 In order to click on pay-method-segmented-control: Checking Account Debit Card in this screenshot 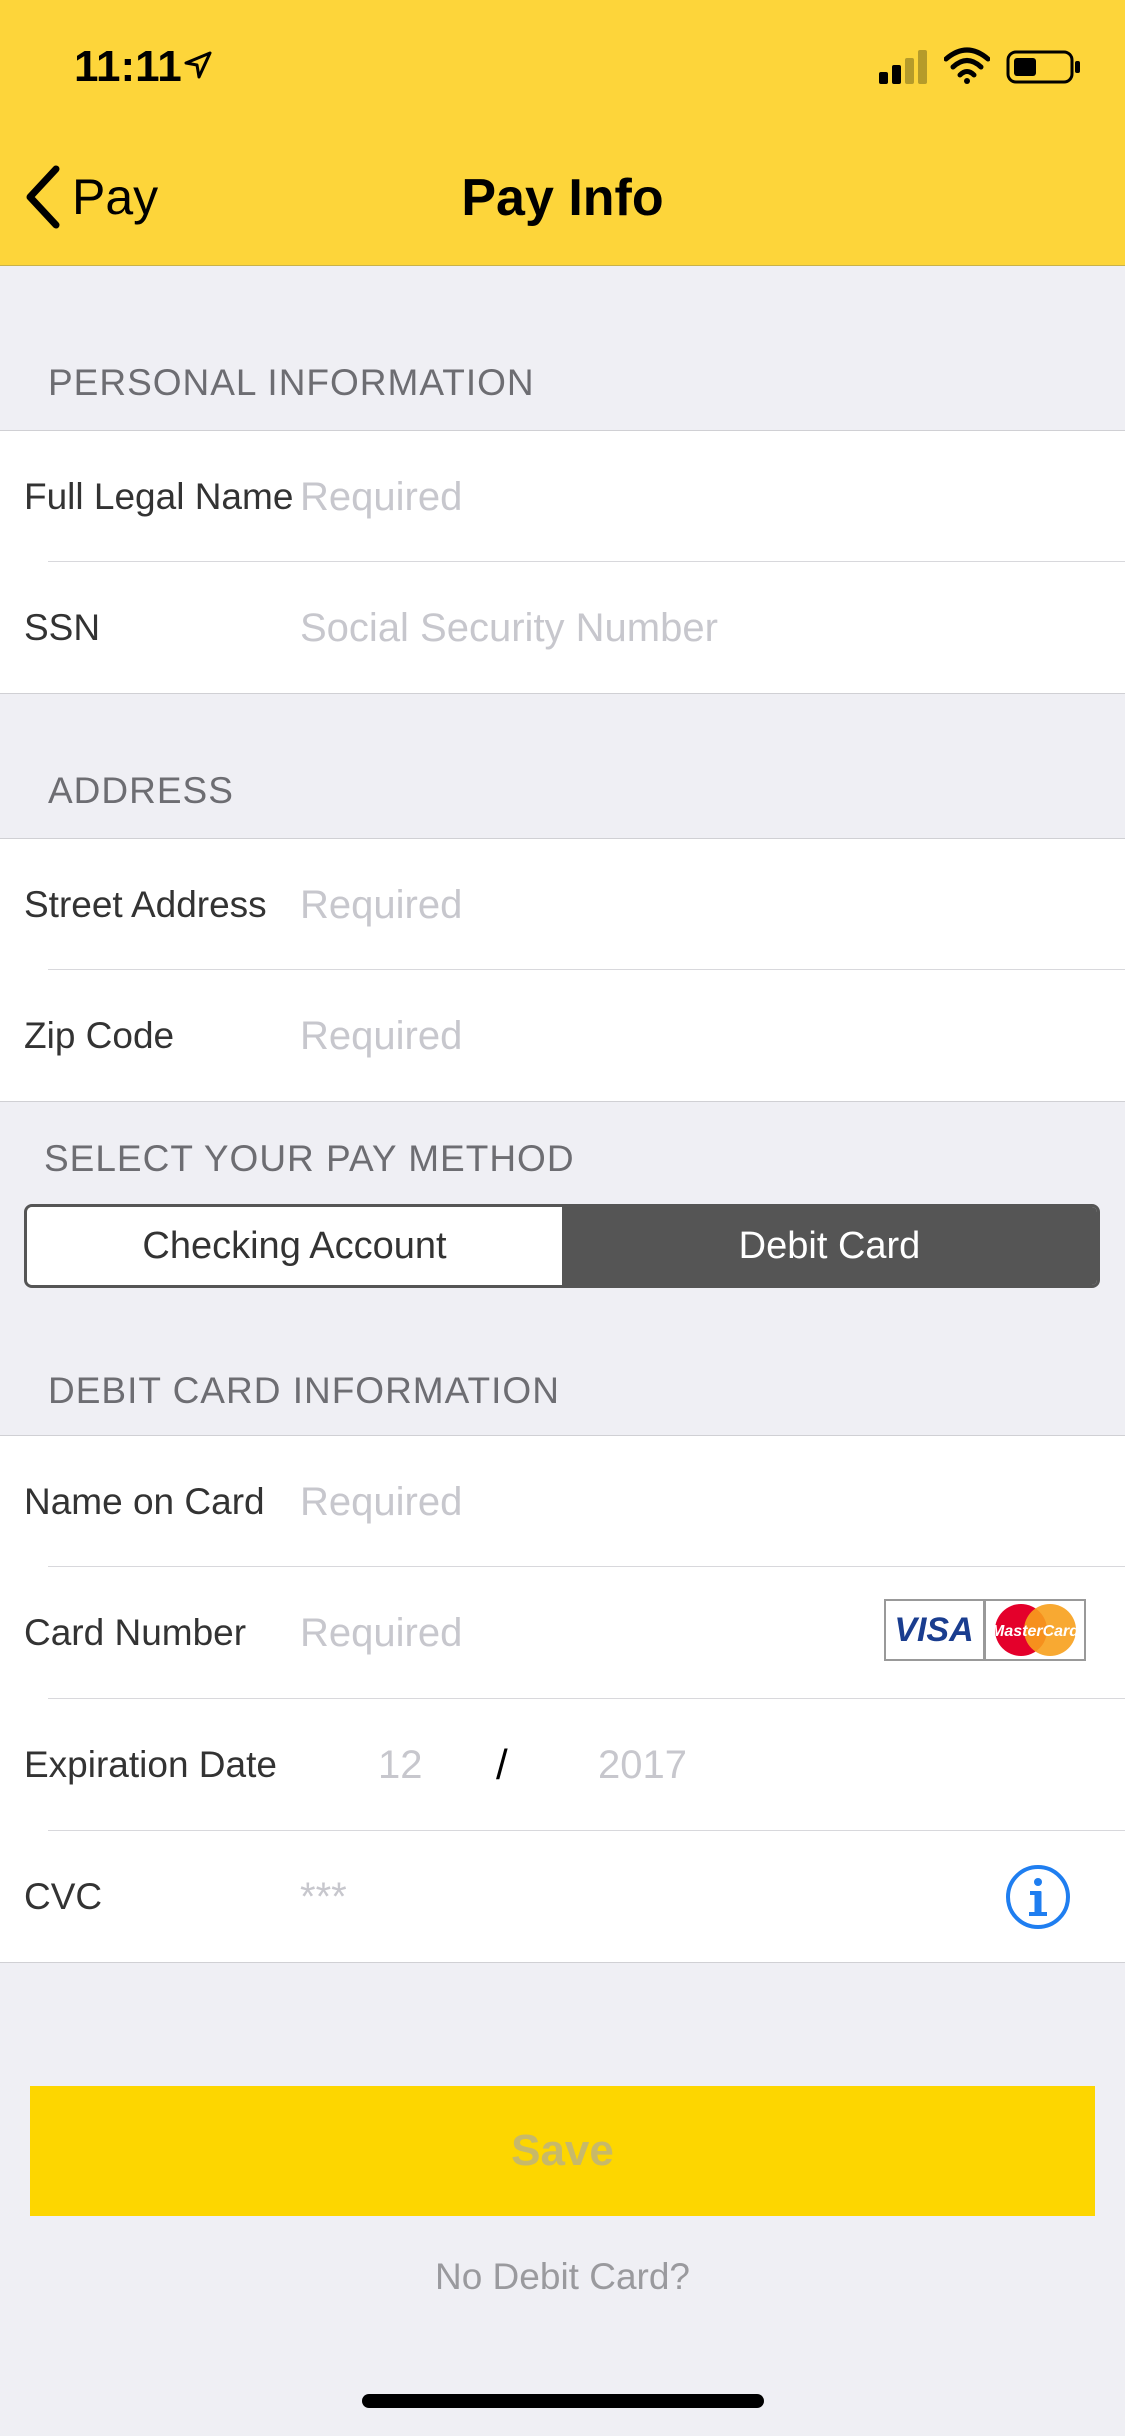, I will do `click(562, 1246)`.